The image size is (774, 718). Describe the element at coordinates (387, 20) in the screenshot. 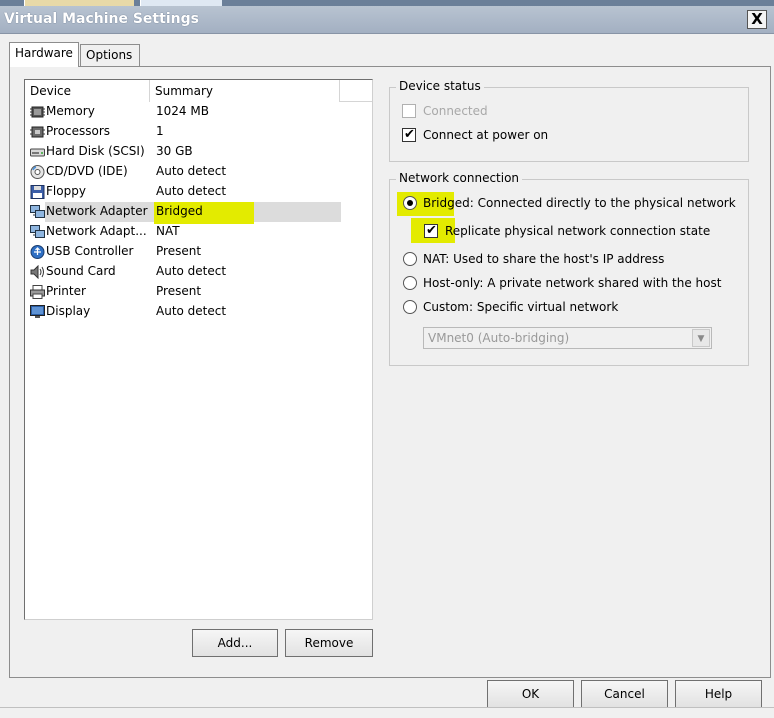

I see `title-bar: Virtual Machine Settings X` at that location.